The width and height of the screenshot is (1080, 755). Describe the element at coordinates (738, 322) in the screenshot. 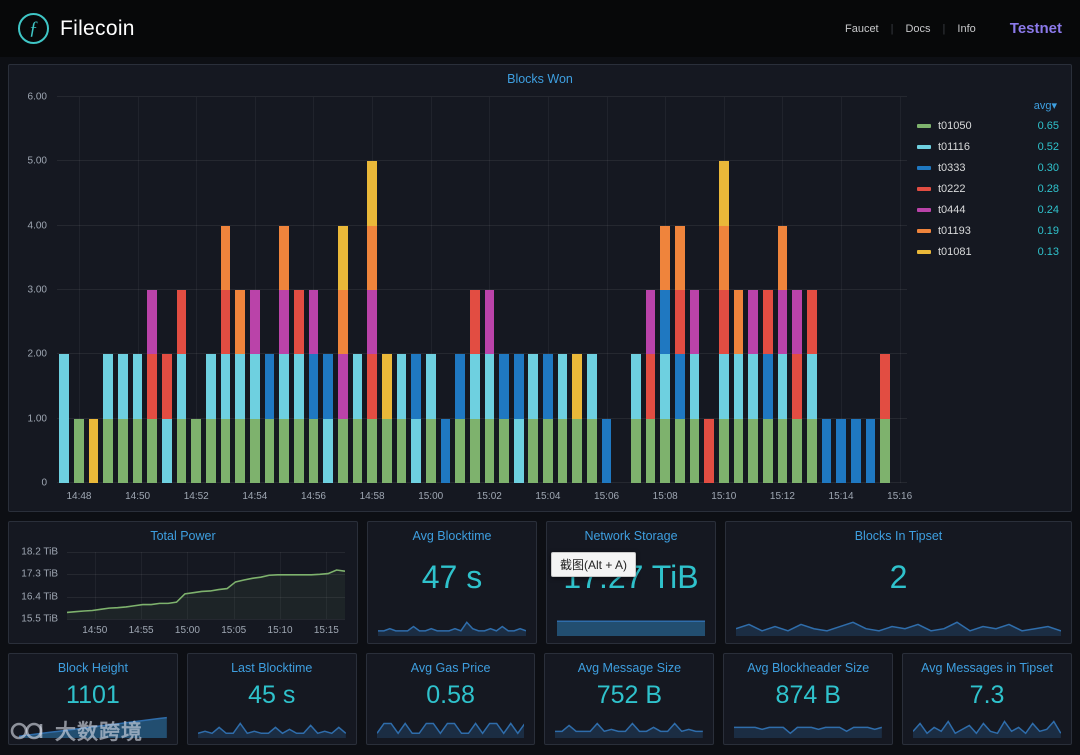

I see `bar-segment-t01193` at that location.